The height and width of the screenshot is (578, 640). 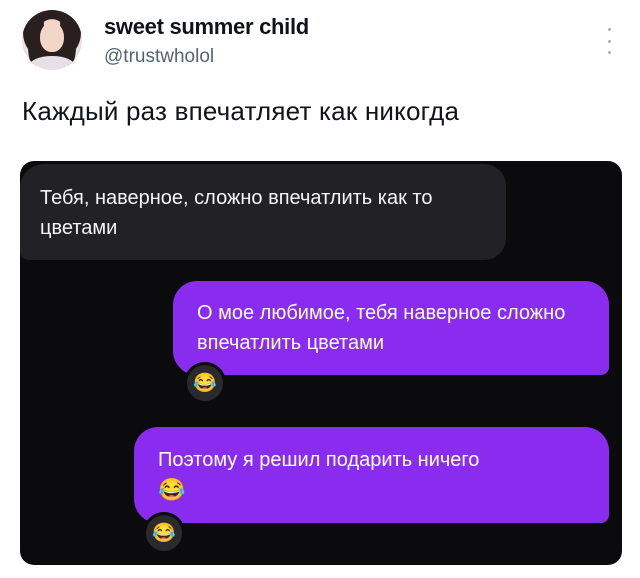 What do you see at coordinates (206, 27) in the screenshot?
I see `author-name: sweet summer child` at bounding box center [206, 27].